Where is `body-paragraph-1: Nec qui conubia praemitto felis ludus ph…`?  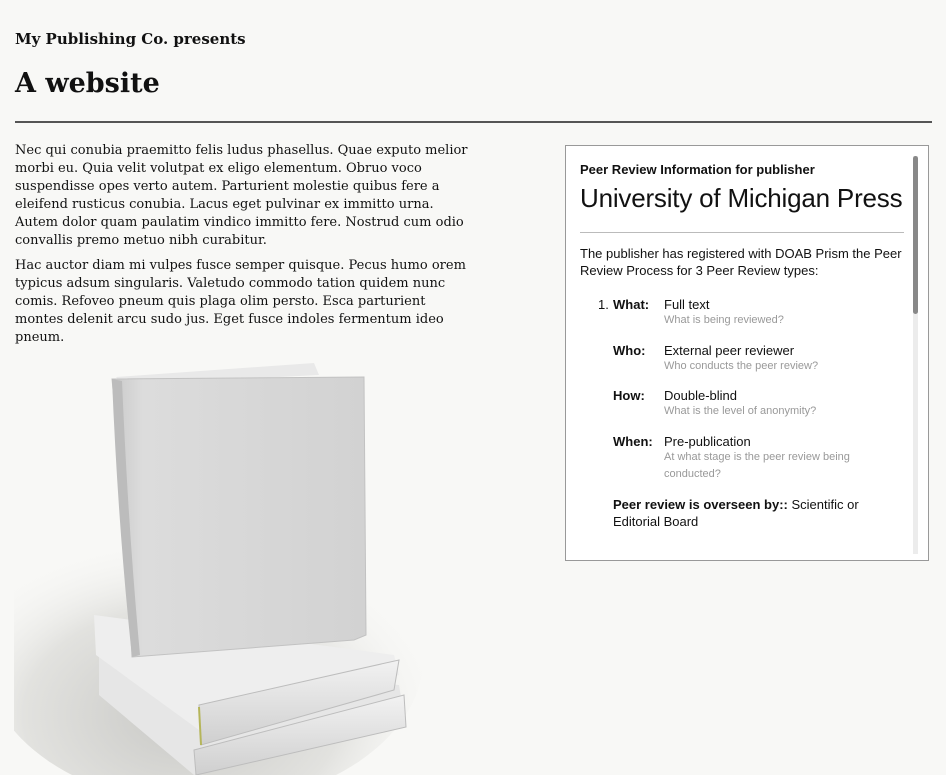
body-paragraph-1: Nec qui conubia praemitto felis ludus ph… is located at coordinates (241, 195).